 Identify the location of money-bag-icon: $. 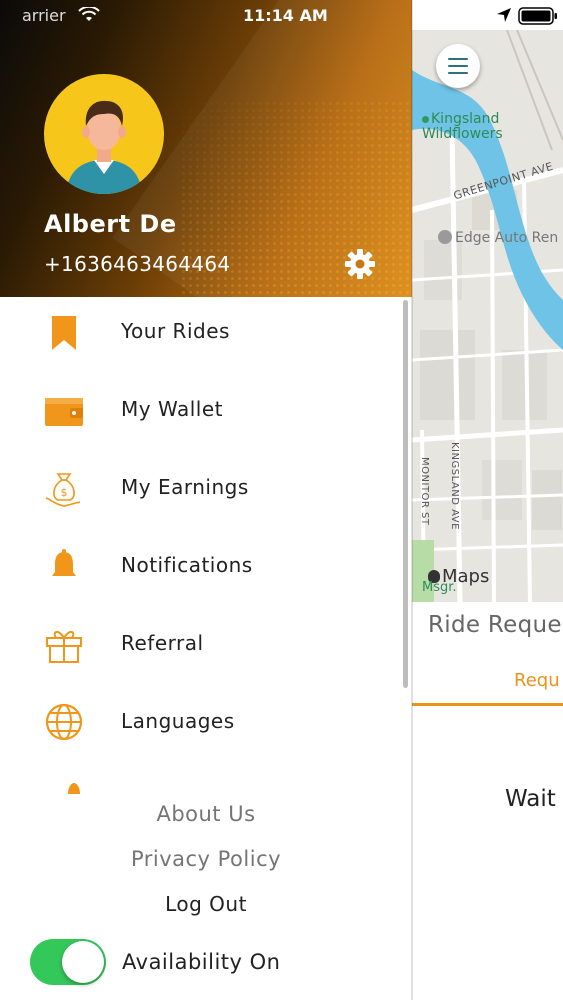
(63, 490).